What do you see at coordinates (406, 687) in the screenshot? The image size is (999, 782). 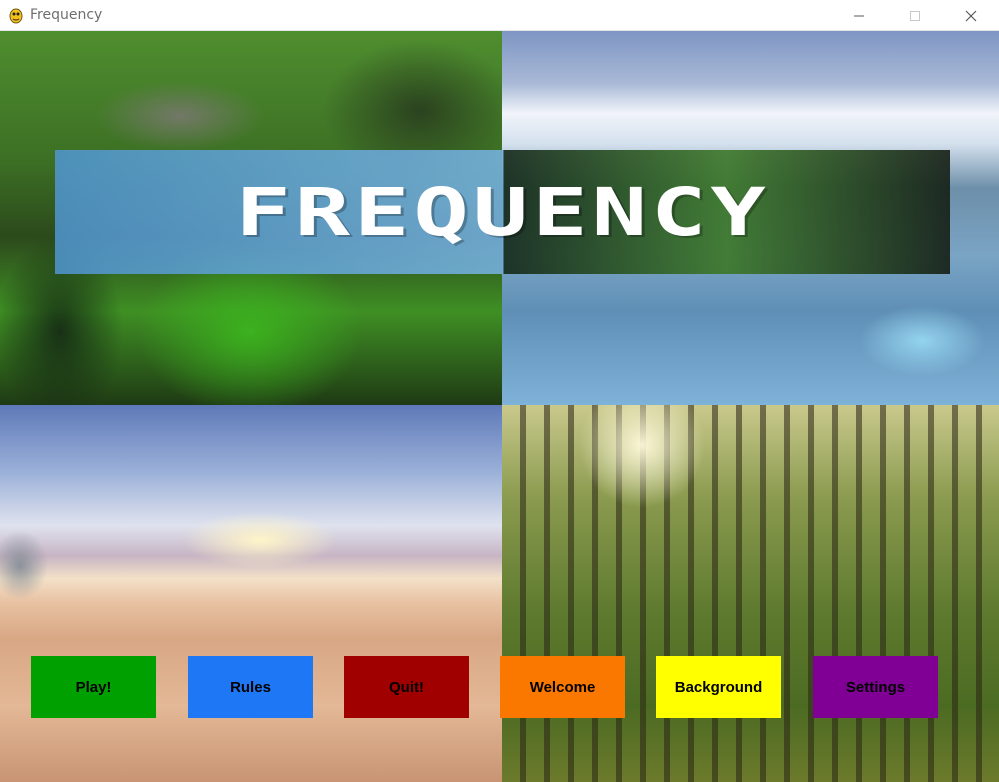 I see `quit-button: Quit!` at bounding box center [406, 687].